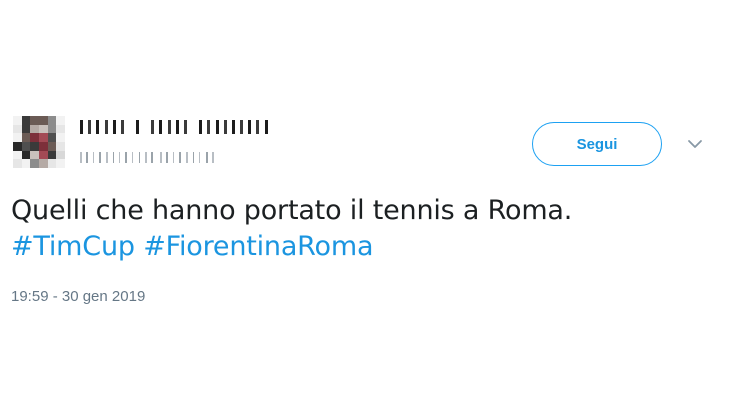 The height and width of the screenshot is (409, 736). I want to click on chevron-down-icon, so click(695, 144).